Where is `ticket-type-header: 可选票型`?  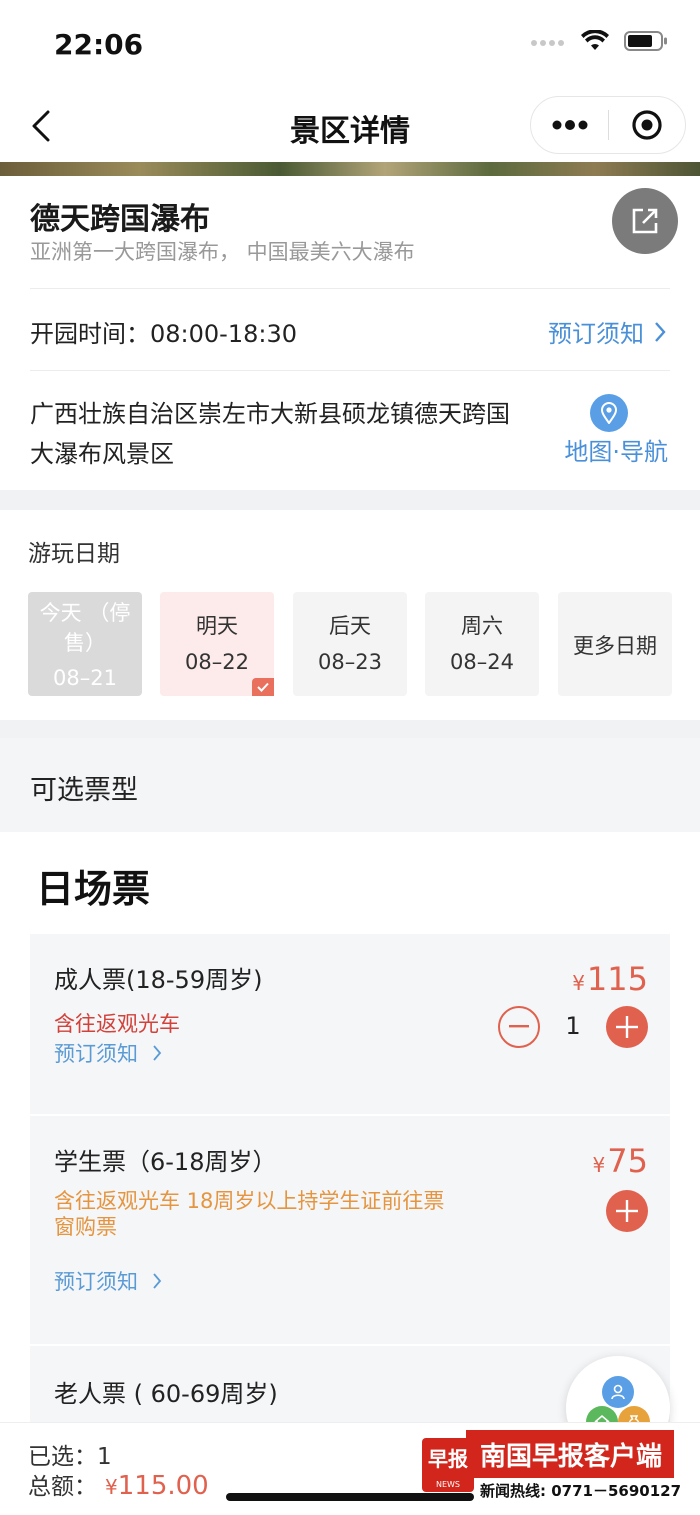
ticket-type-header: 可选票型 is located at coordinates (350, 785).